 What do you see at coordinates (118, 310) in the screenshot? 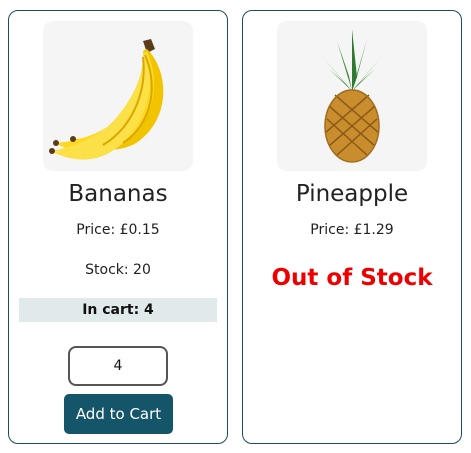
I see `in-cart-badge: In cart: 4` at bounding box center [118, 310].